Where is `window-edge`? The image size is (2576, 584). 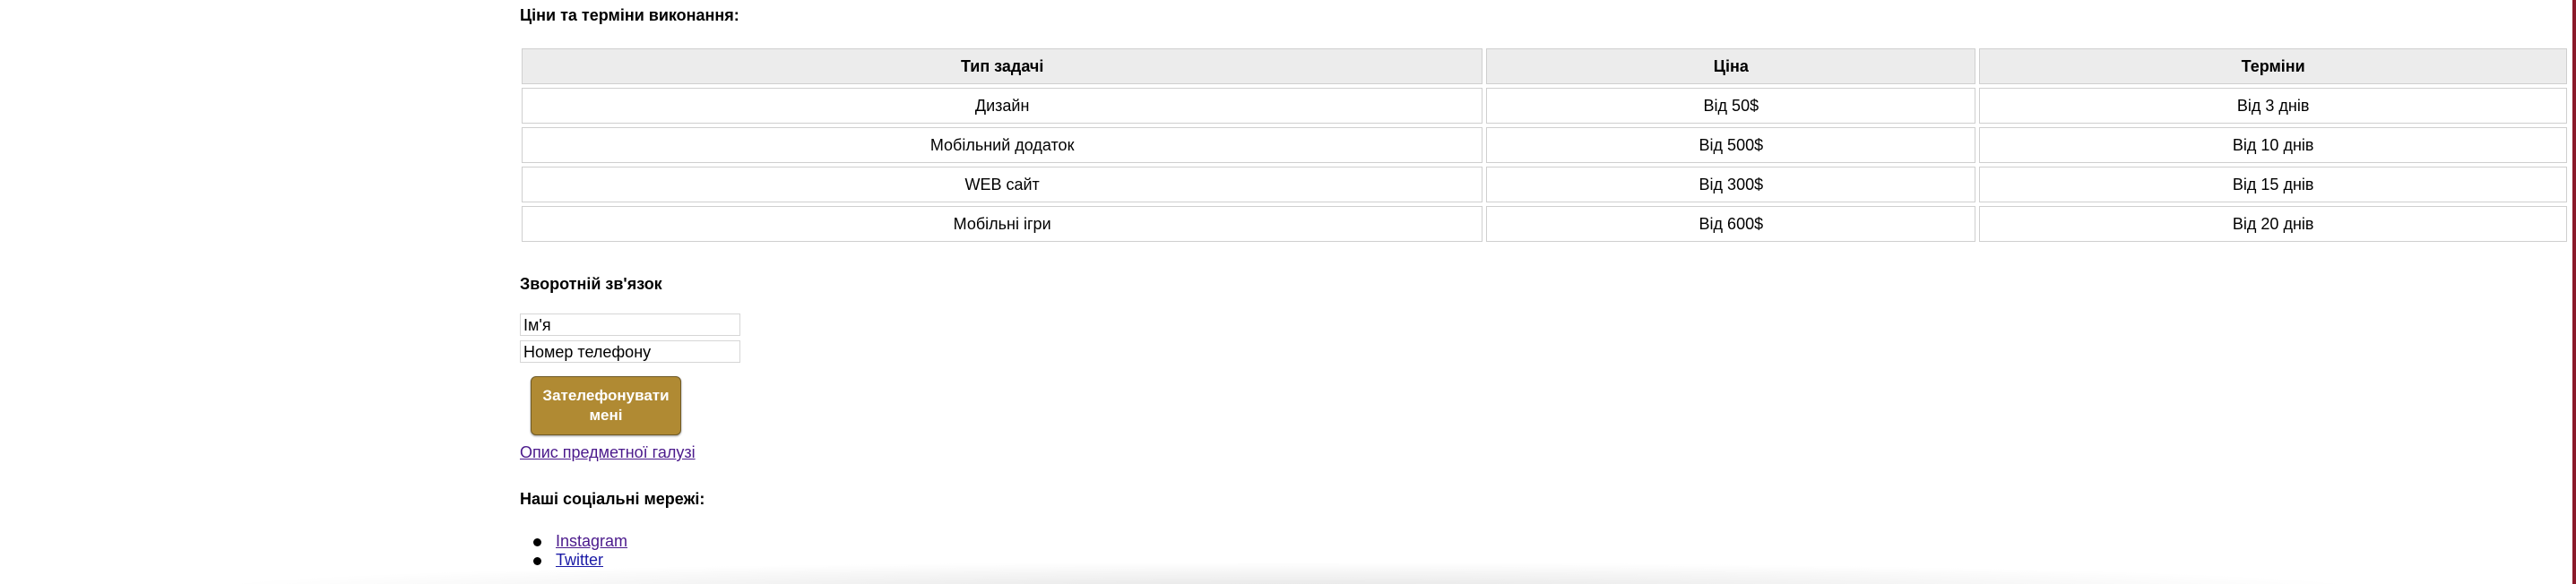 window-edge is located at coordinates (2574, 292).